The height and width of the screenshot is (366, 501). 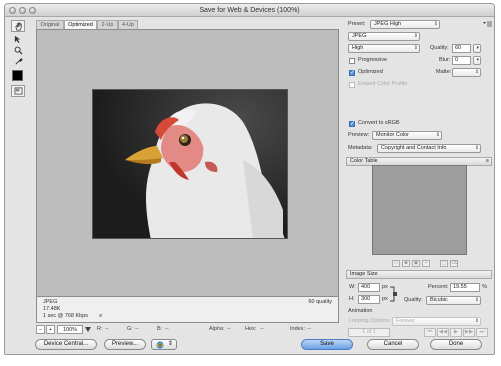 I want to click on window-title: Save for Web & Devices (100%), so click(x=249, y=10).